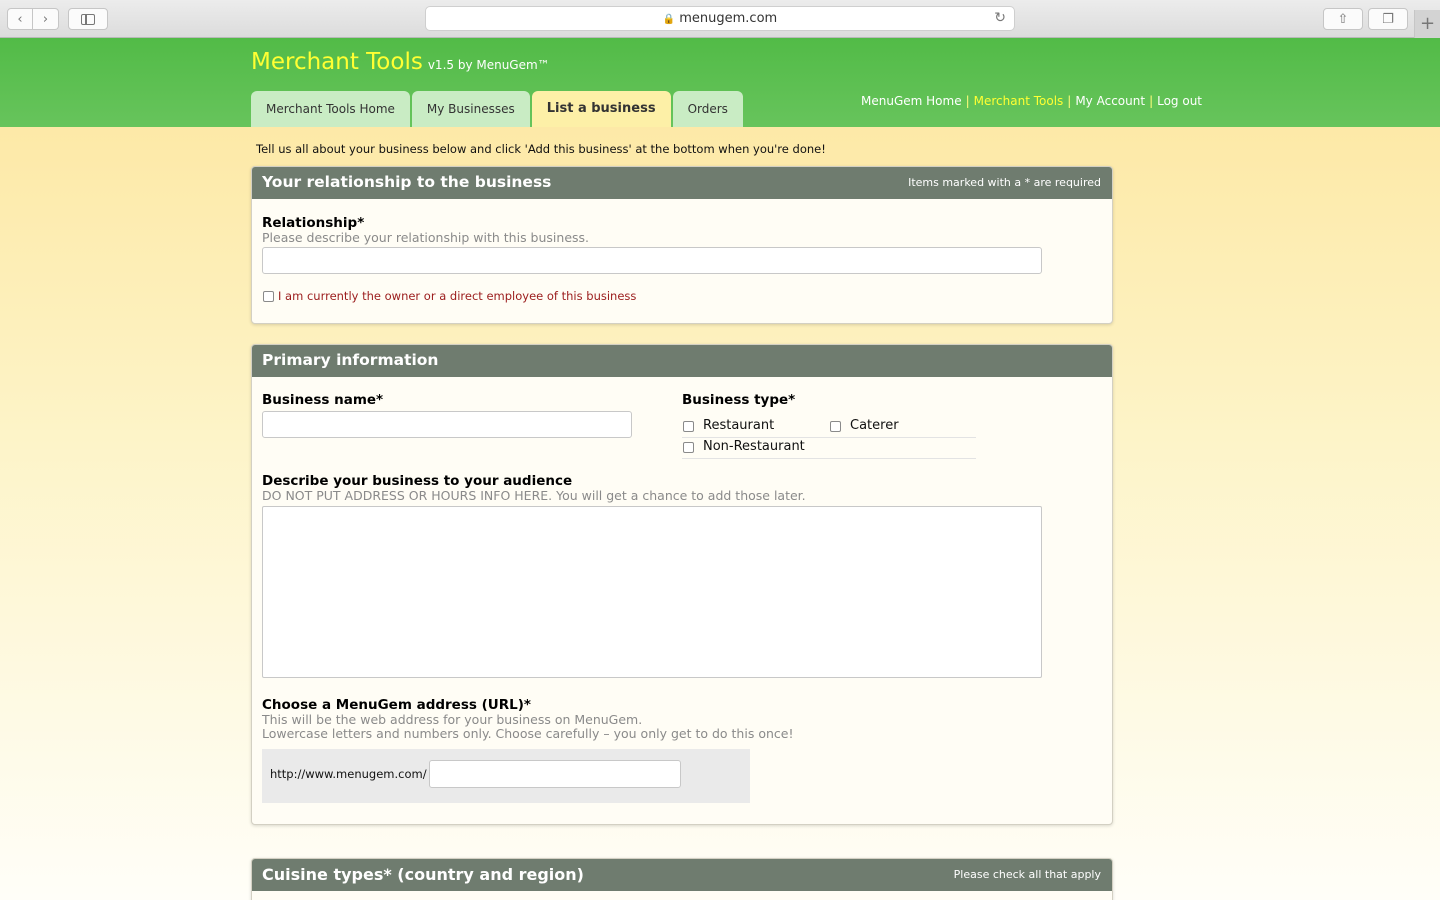  What do you see at coordinates (874, 425) in the screenshot?
I see `caterer-label: Caterer` at bounding box center [874, 425].